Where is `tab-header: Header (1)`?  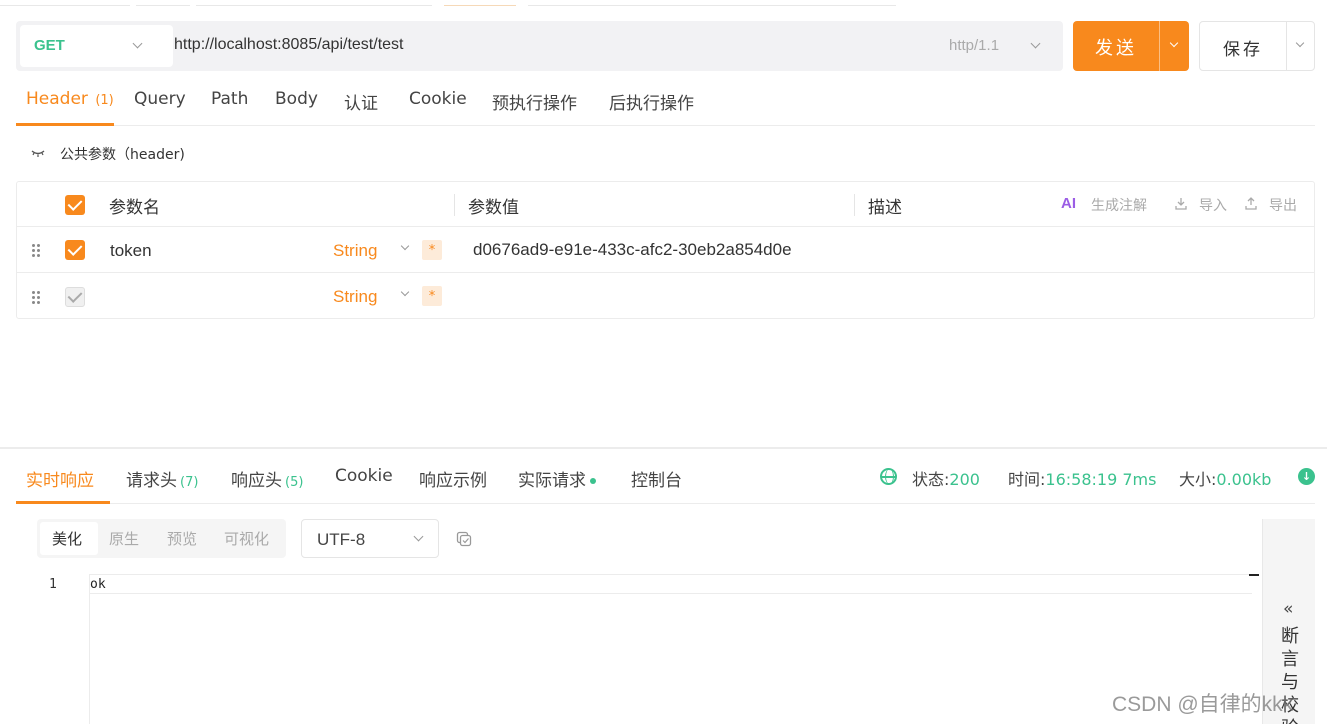
tab-header: Header (1) is located at coordinates (70, 99).